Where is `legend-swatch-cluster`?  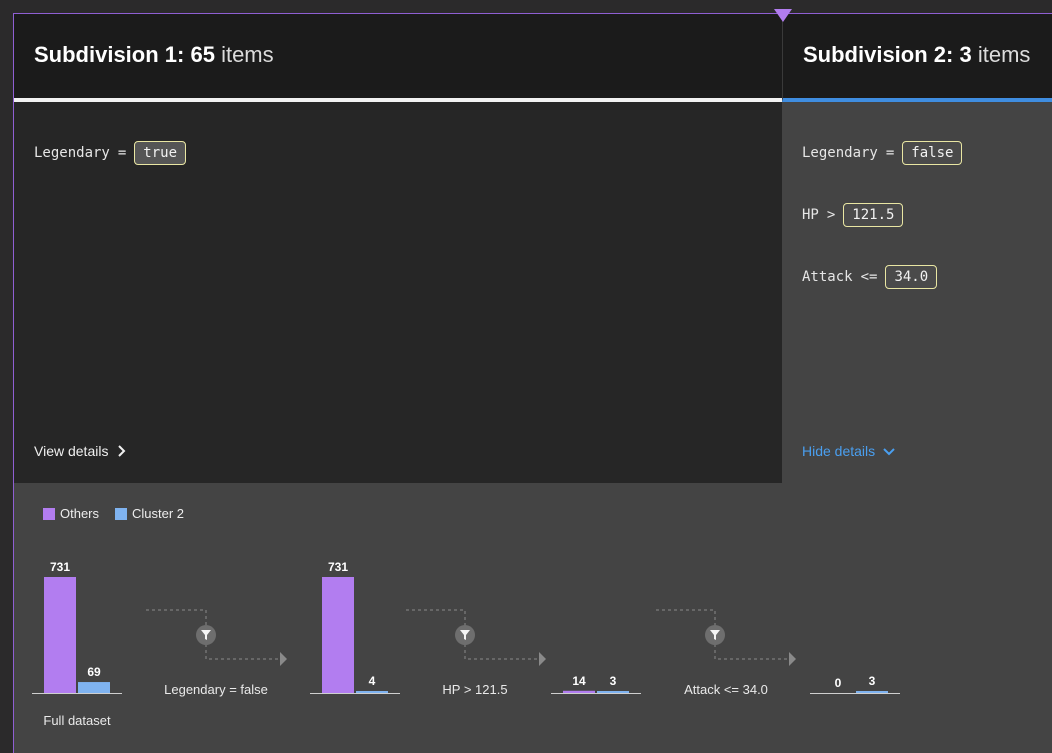
legend-swatch-cluster is located at coordinates (121, 513).